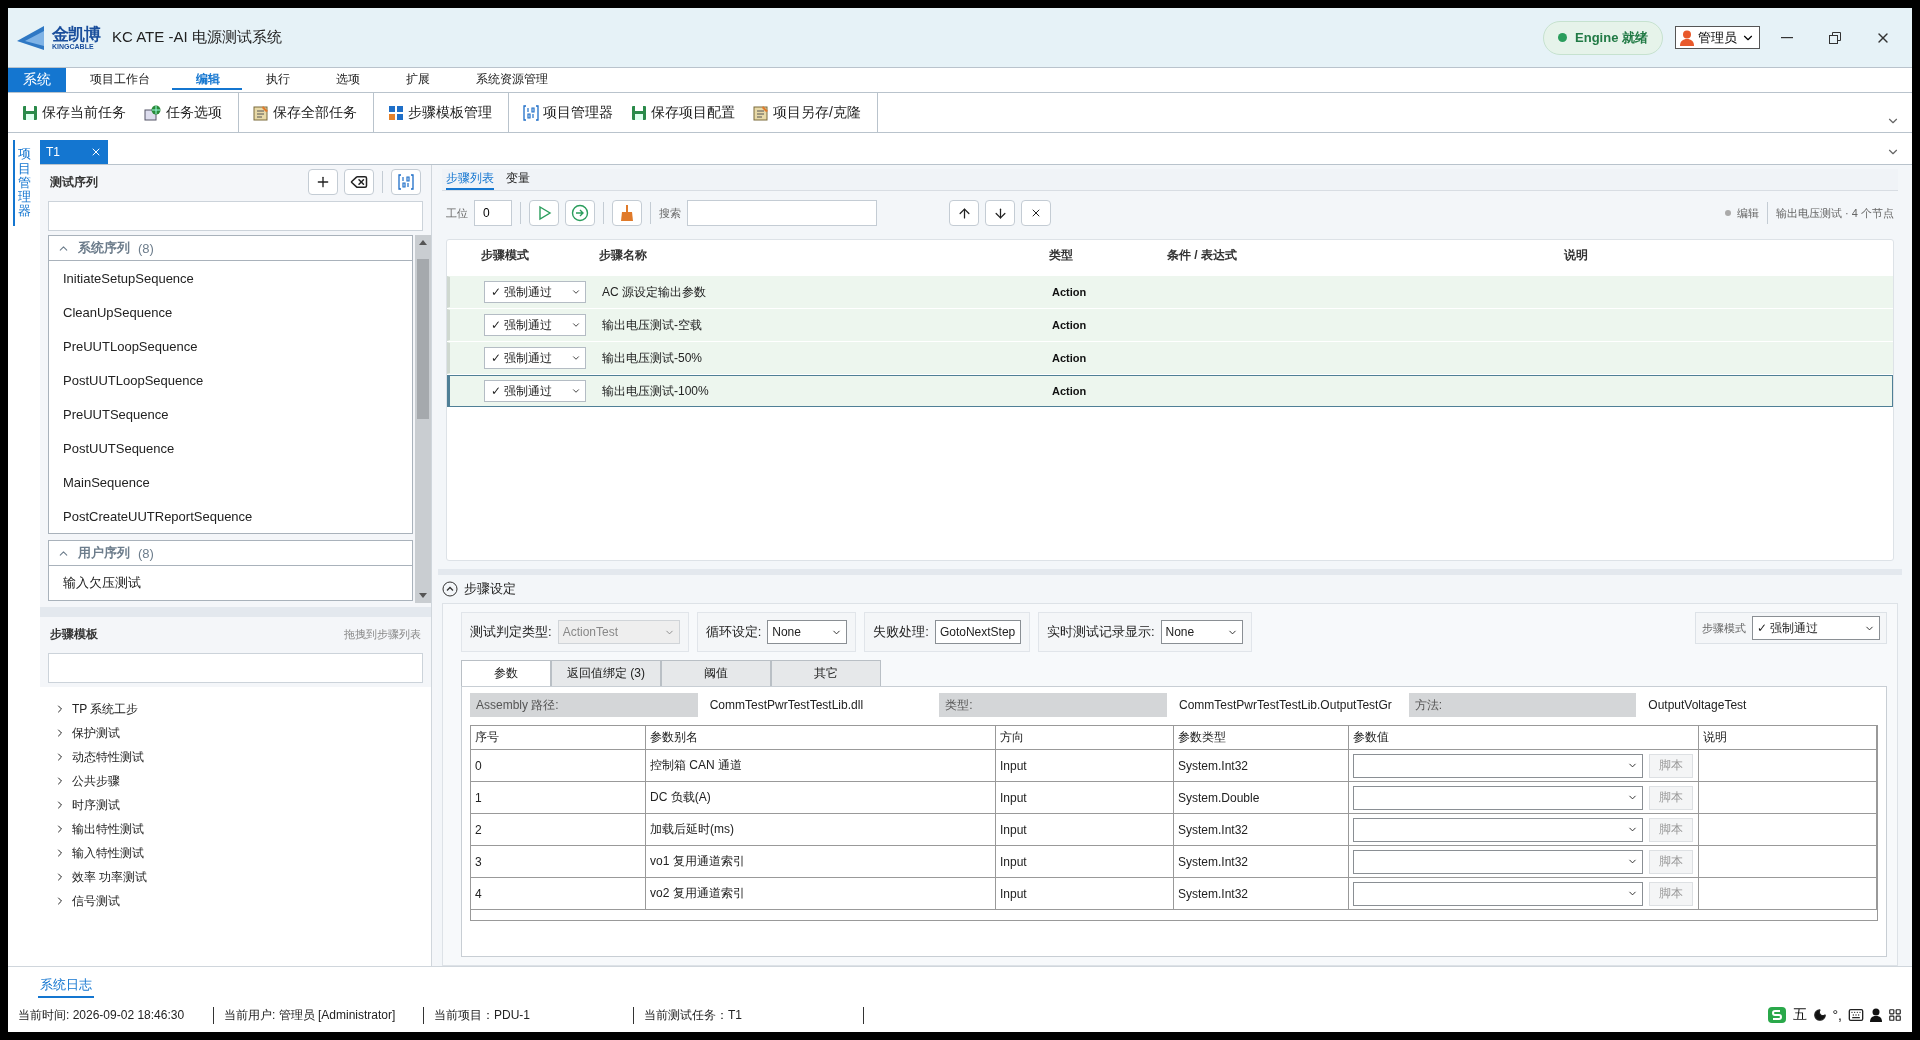  What do you see at coordinates (534, 1015) in the screenshot?
I see `status-text: 当前项目：PDU-1` at bounding box center [534, 1015].